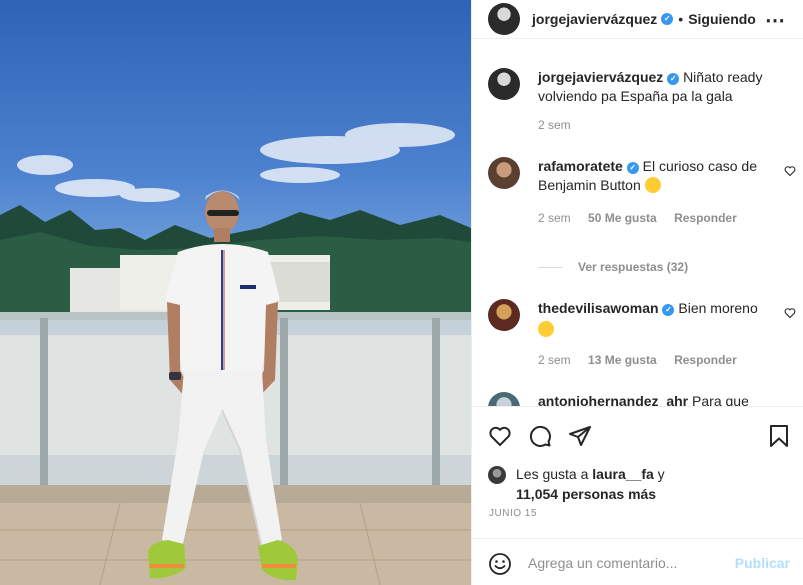 Image resolution: width=803 pixels, height=585 pixels. What do you see at coordinates (594, 19) in the screenshot?
I see `author-username: jorgejaviervázquez` at bounding box center [594, 19].